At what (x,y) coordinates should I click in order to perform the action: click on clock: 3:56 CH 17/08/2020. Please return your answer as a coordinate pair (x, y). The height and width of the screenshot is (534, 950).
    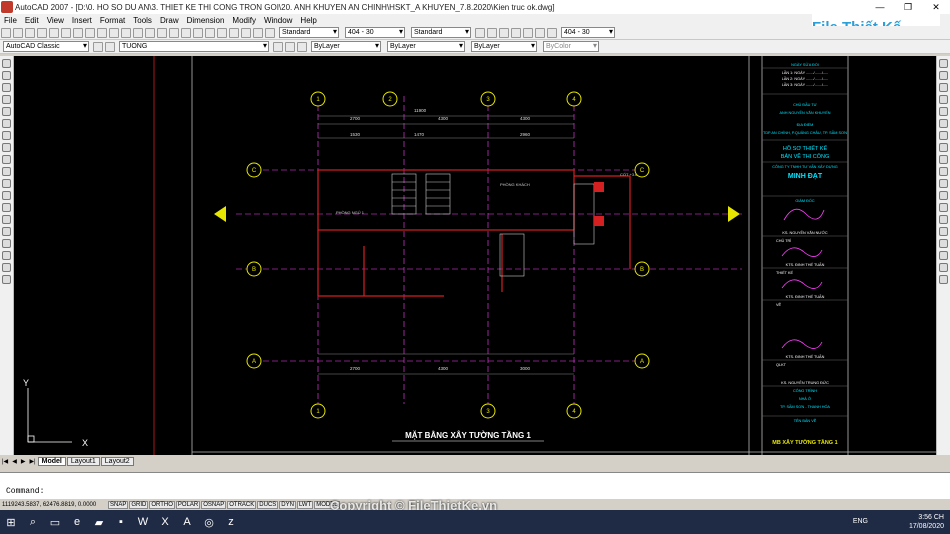
    Looking at the image, I should click on (926, 522).